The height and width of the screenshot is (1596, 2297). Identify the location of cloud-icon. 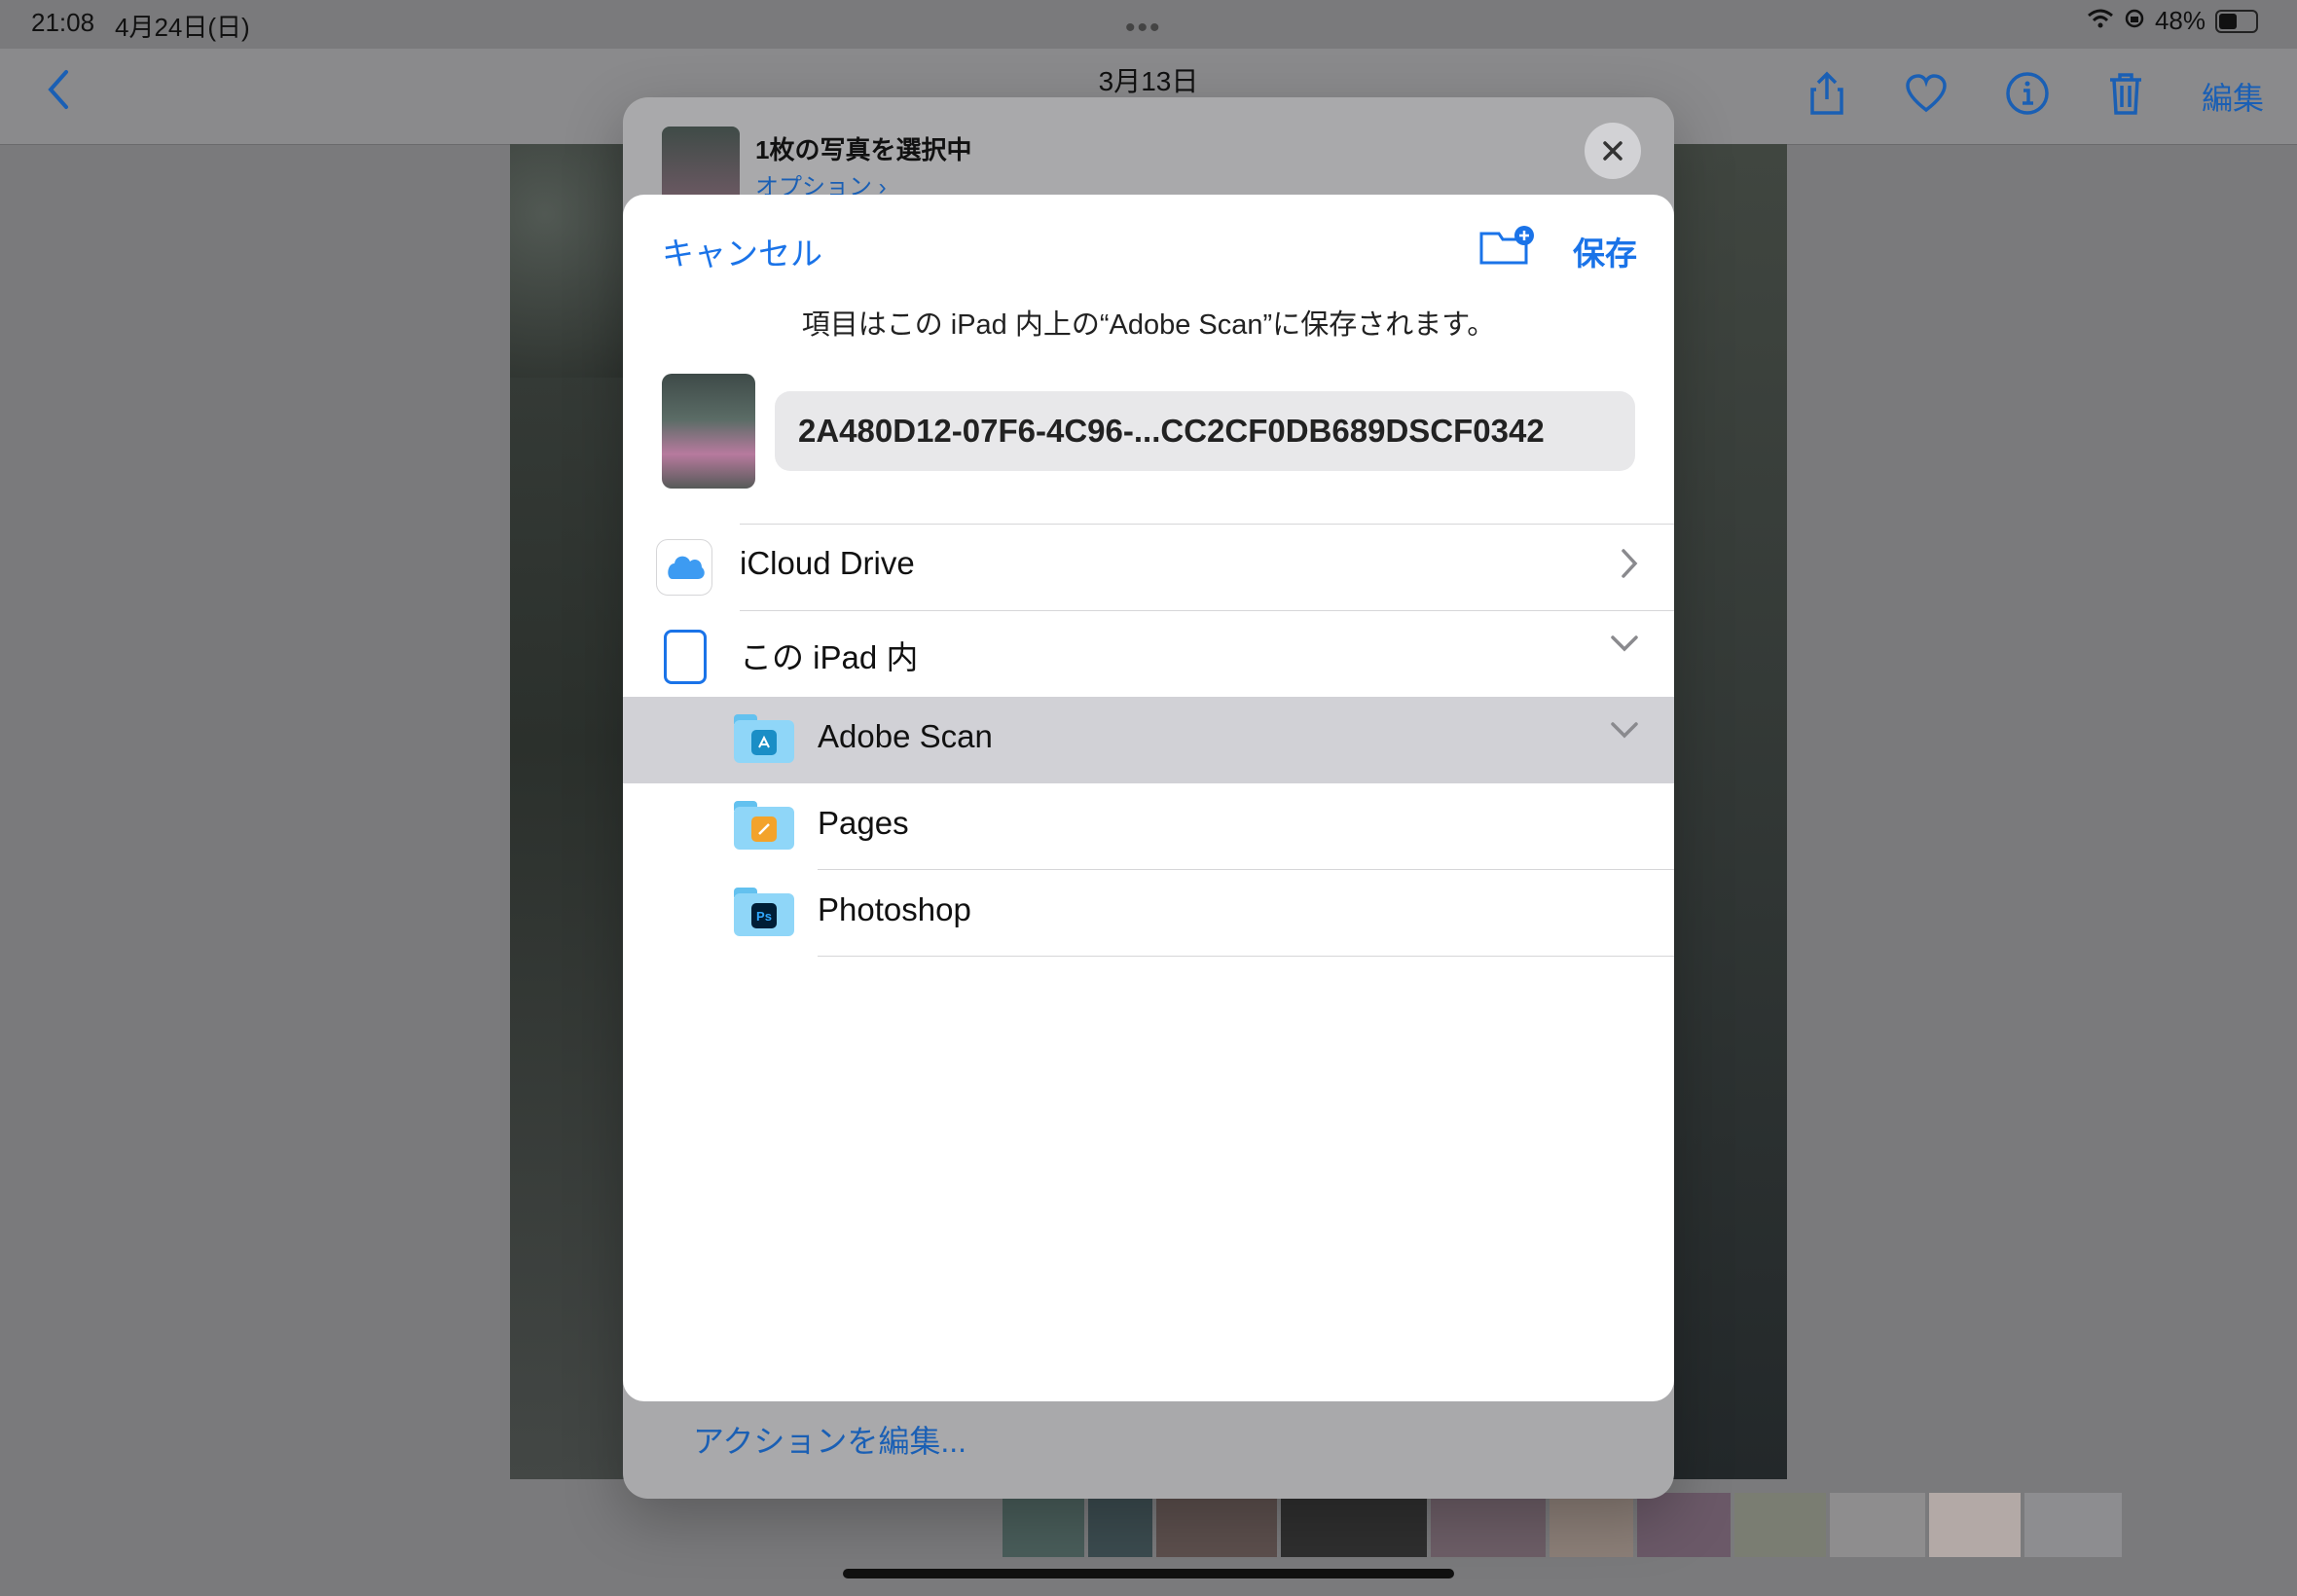
(684, 567).